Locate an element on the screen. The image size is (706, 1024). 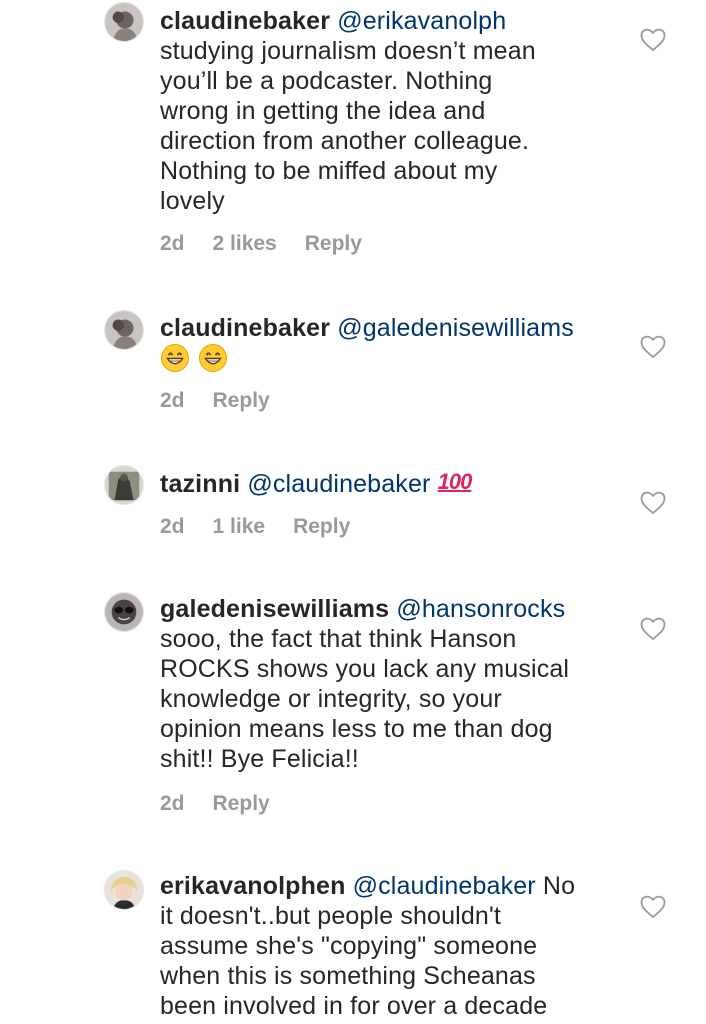
comment-mention: @galedenisewilliams is located at coordinates (455, 328).